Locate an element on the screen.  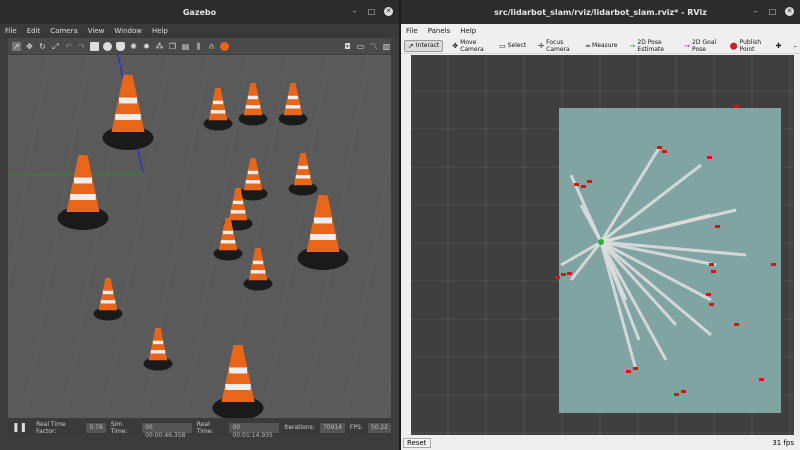
add-tool-button: ✚ is located at coordinates (779, 46).